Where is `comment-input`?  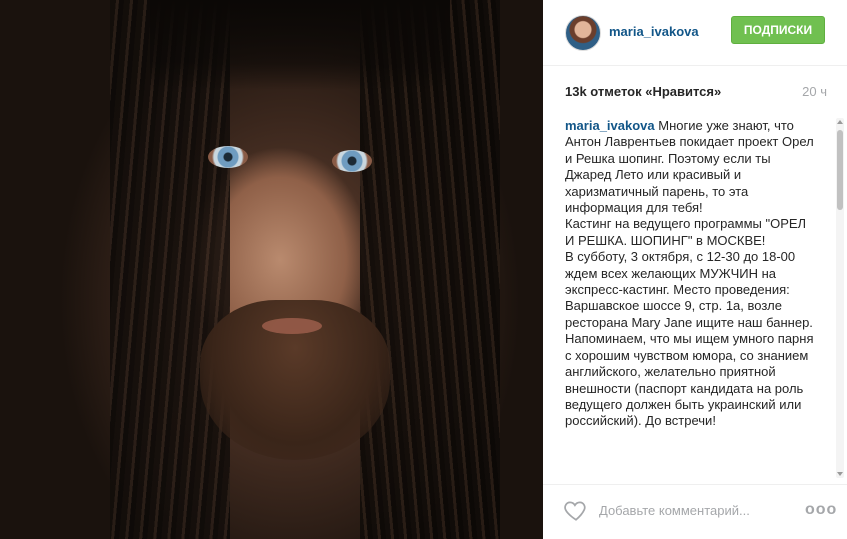 comment-input is located at coordinates (684, 510).